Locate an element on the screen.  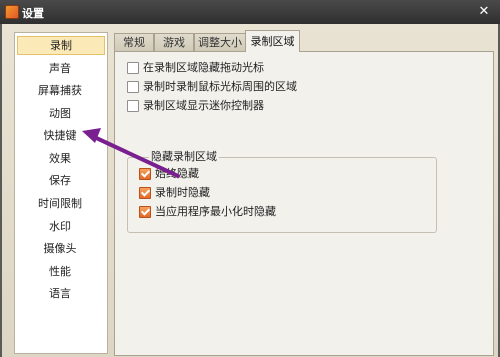
option-label: 录制时录制鼠标光标周围的区域 is located at coordinates (220, 86).